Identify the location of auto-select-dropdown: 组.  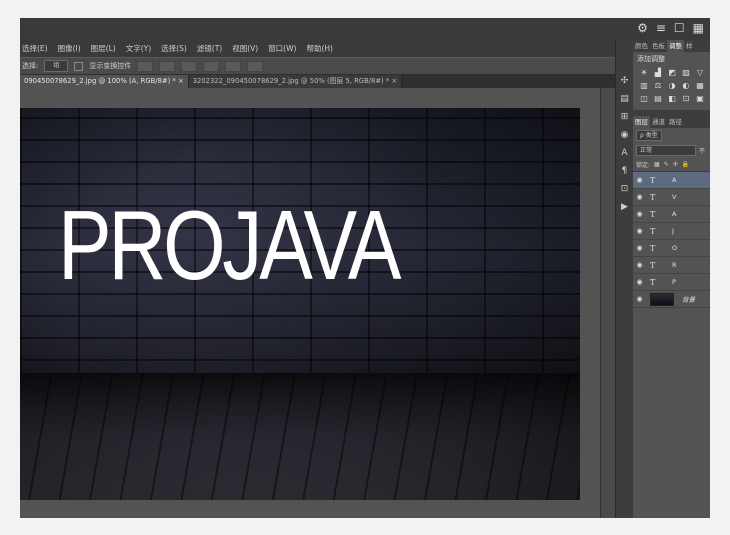
(56, 66).